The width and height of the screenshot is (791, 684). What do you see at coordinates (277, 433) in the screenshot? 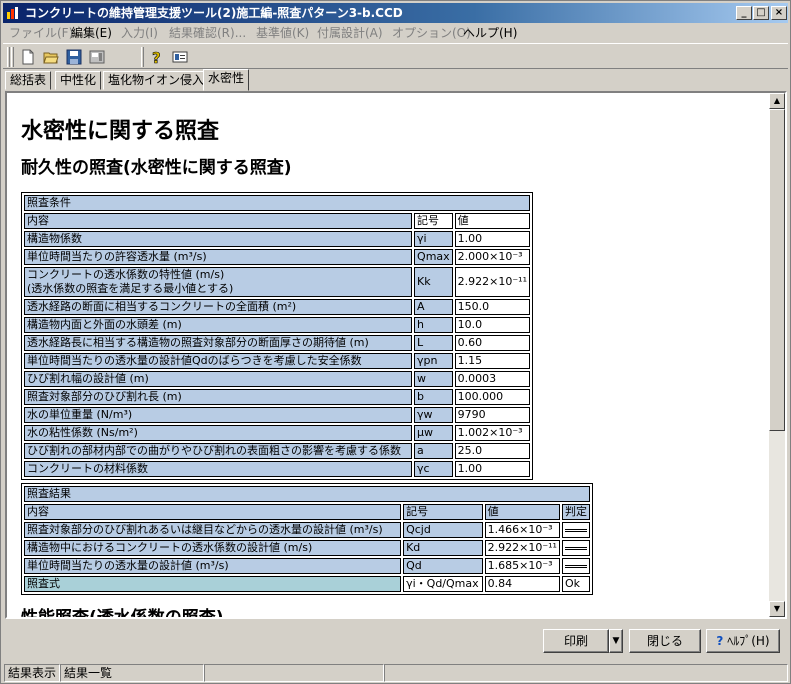
I see `table-row: 水の粘性係数 (Ns/m²) μw 1.002×10⁻³` at bounding box center [277, 433].